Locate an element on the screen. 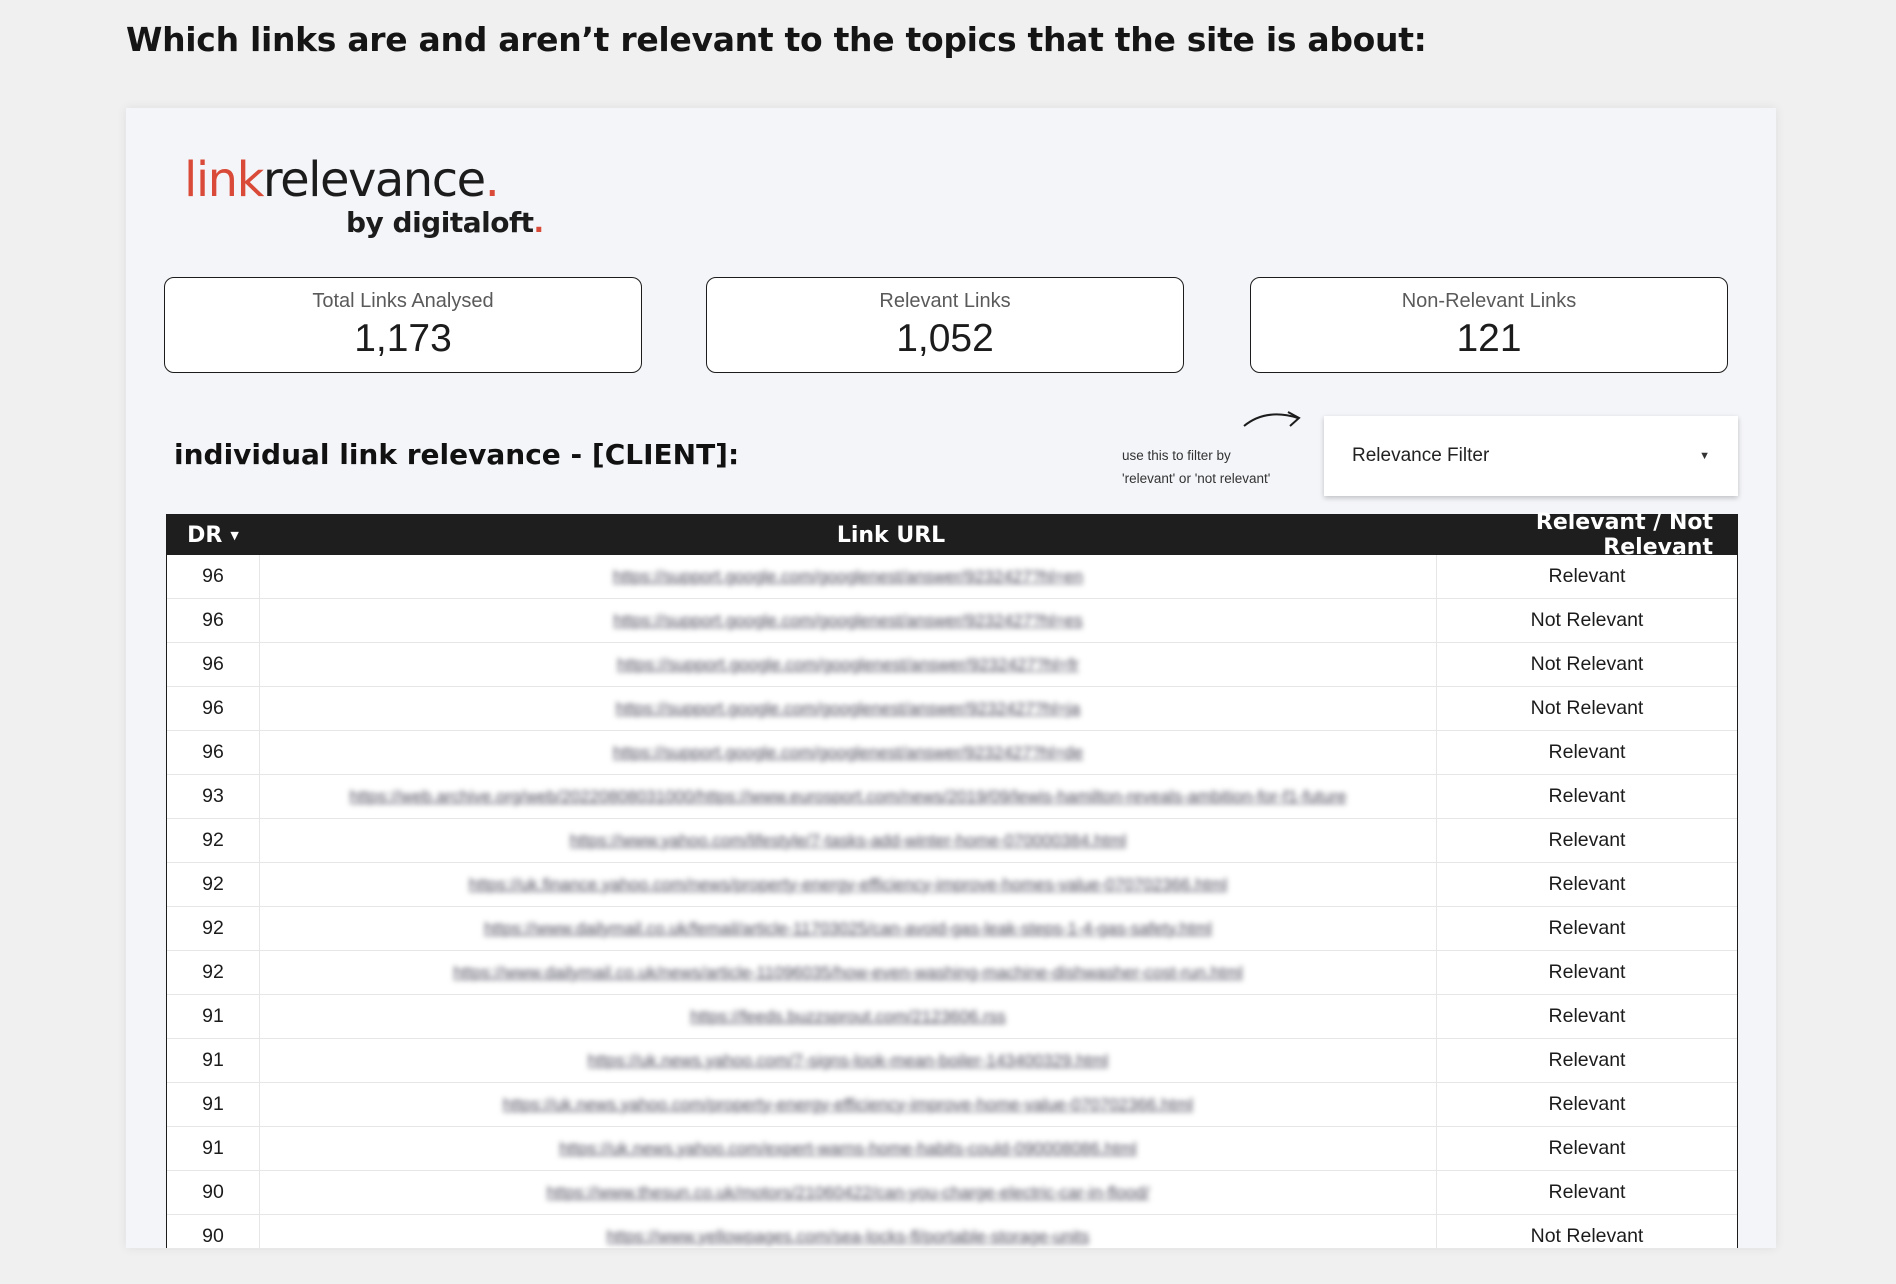 Image resolution: width=1896 pixels, height=1284 pixels. link-url: https://feeds.buzzsprout.com/2123606.rss is located at coordinates (848, 1017).